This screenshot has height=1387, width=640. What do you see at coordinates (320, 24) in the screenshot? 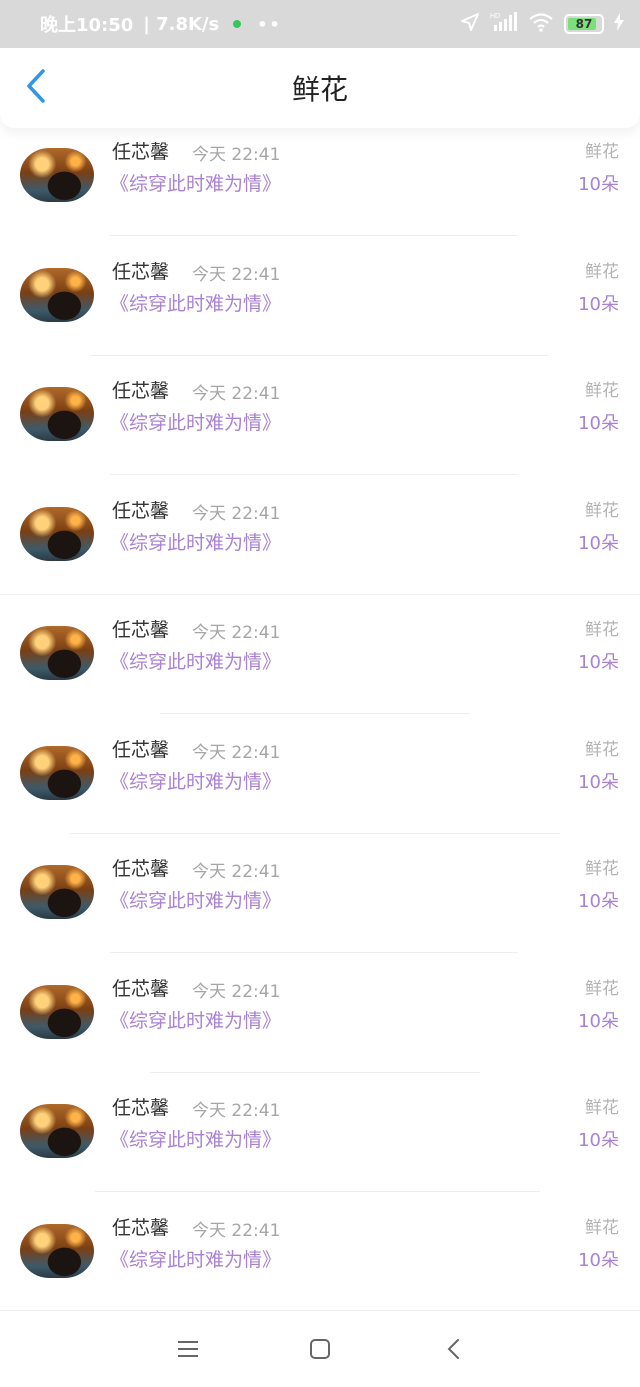
I see `status-bar: 晚上10:50 | 7.8K/s •• HD 87` at bounding box center [320, 24].